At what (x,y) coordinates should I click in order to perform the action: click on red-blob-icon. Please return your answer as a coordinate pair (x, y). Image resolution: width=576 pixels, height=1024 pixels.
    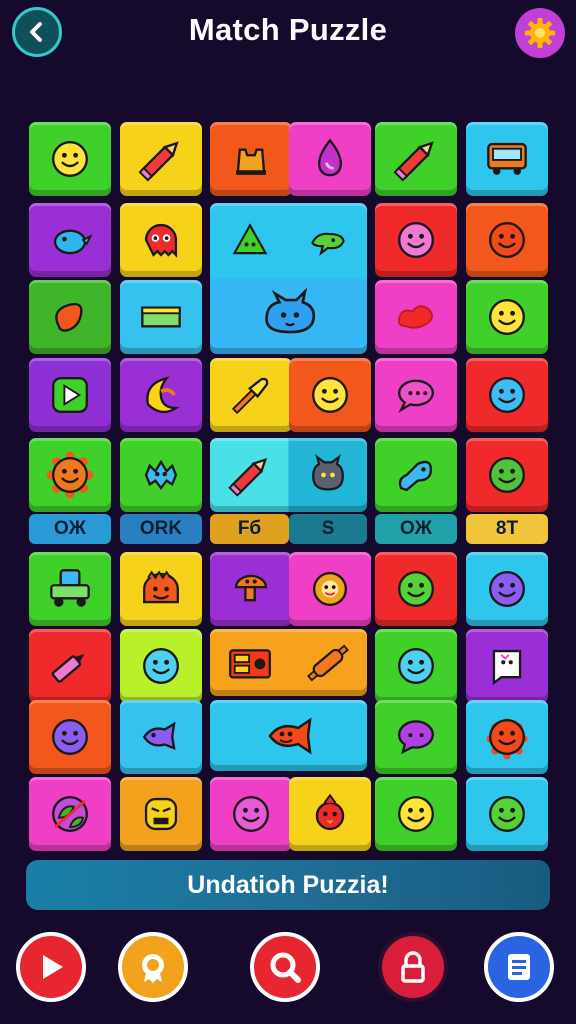
    Looking at the image, I should click on (415, 317).